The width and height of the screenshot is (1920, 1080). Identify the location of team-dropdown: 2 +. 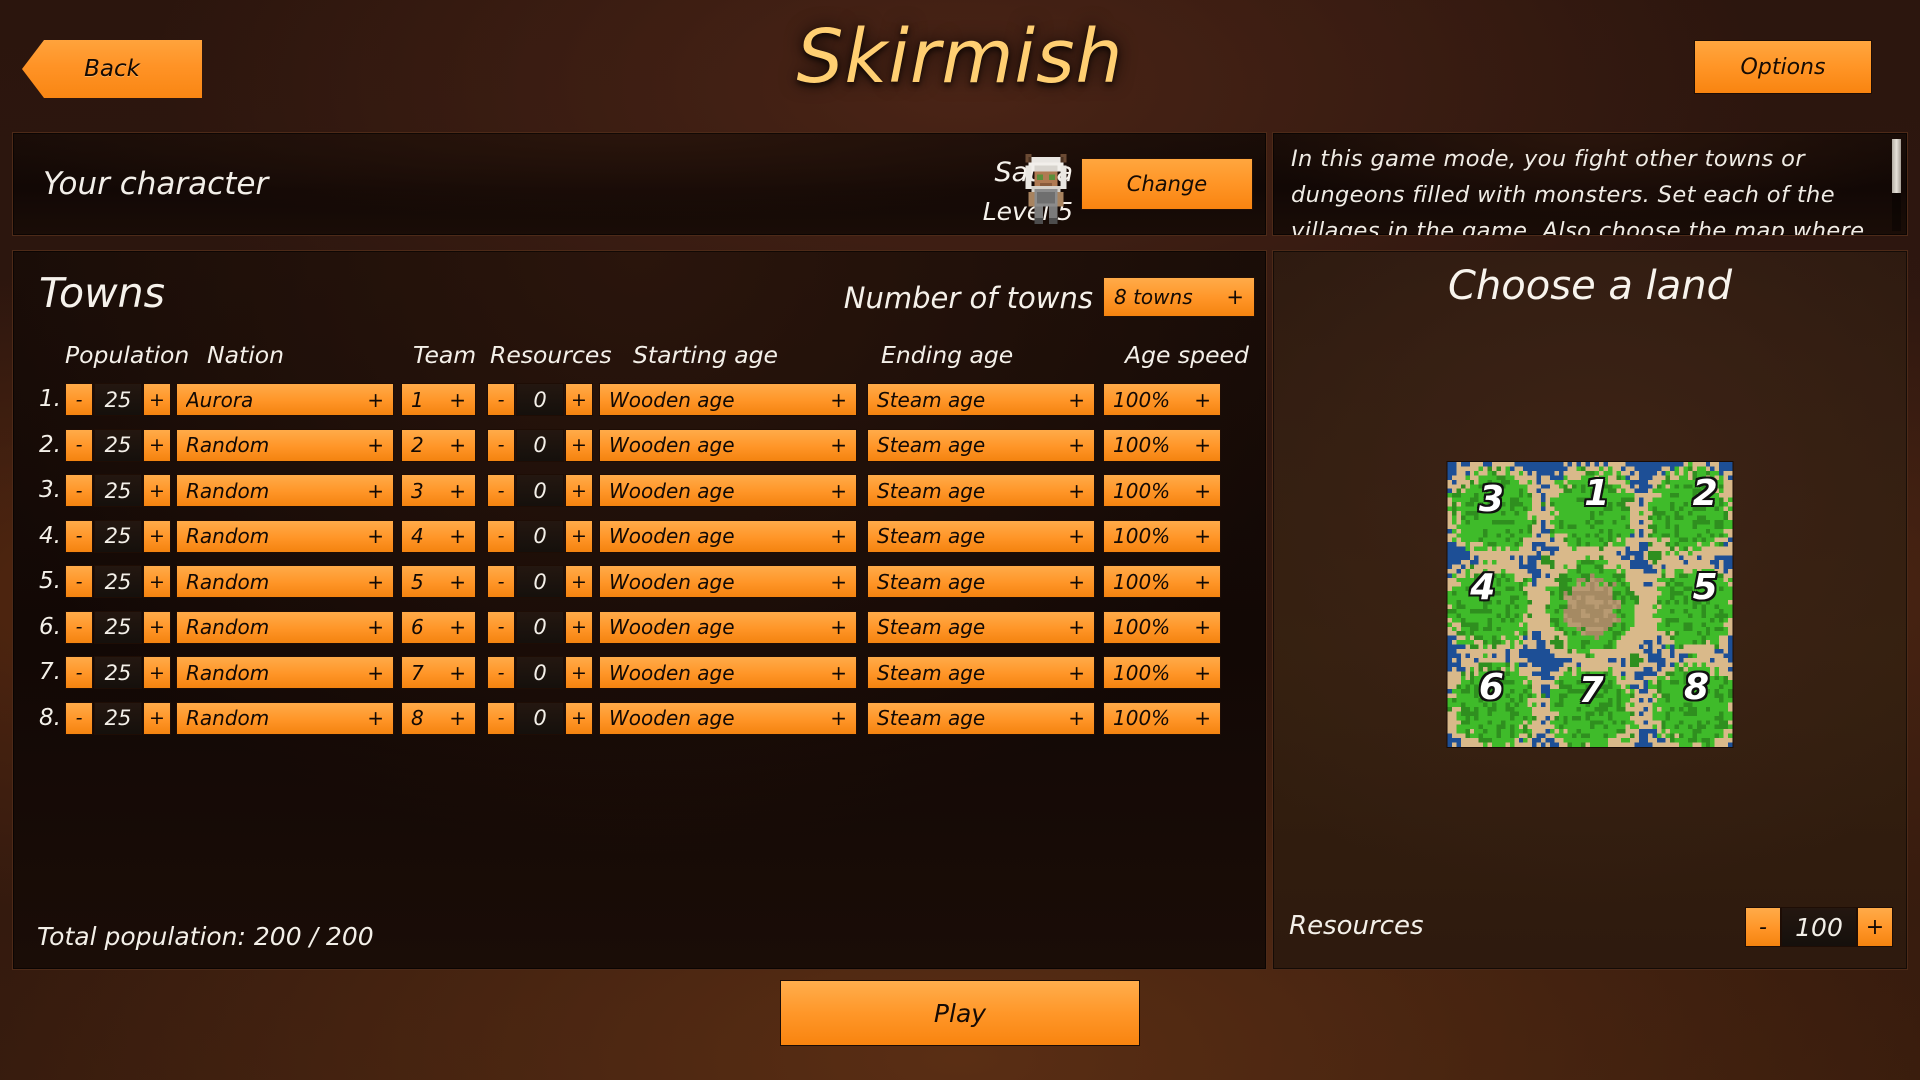
(438, 445).